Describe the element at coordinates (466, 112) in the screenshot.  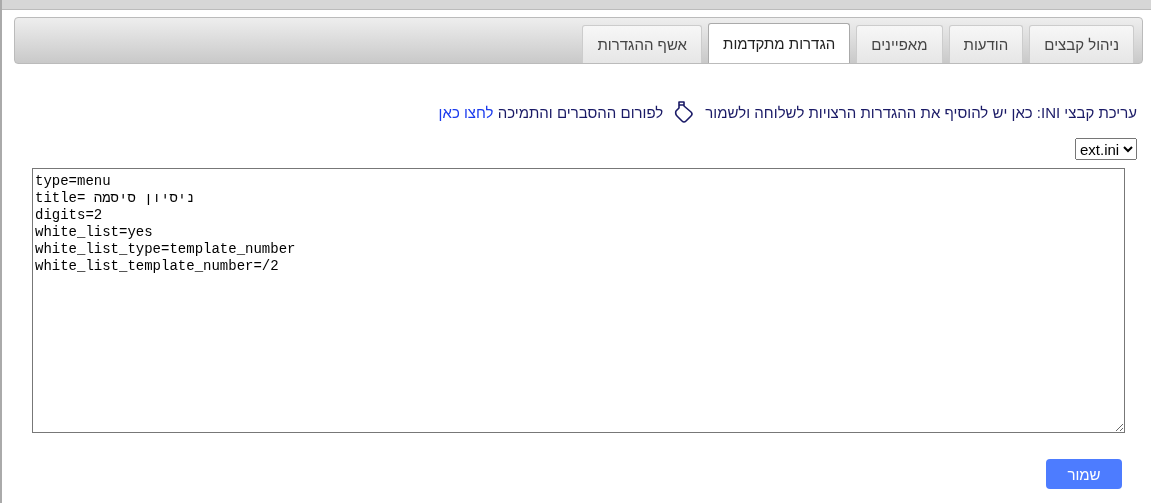
I see `click-here-link: לחצו כאן` at that location.